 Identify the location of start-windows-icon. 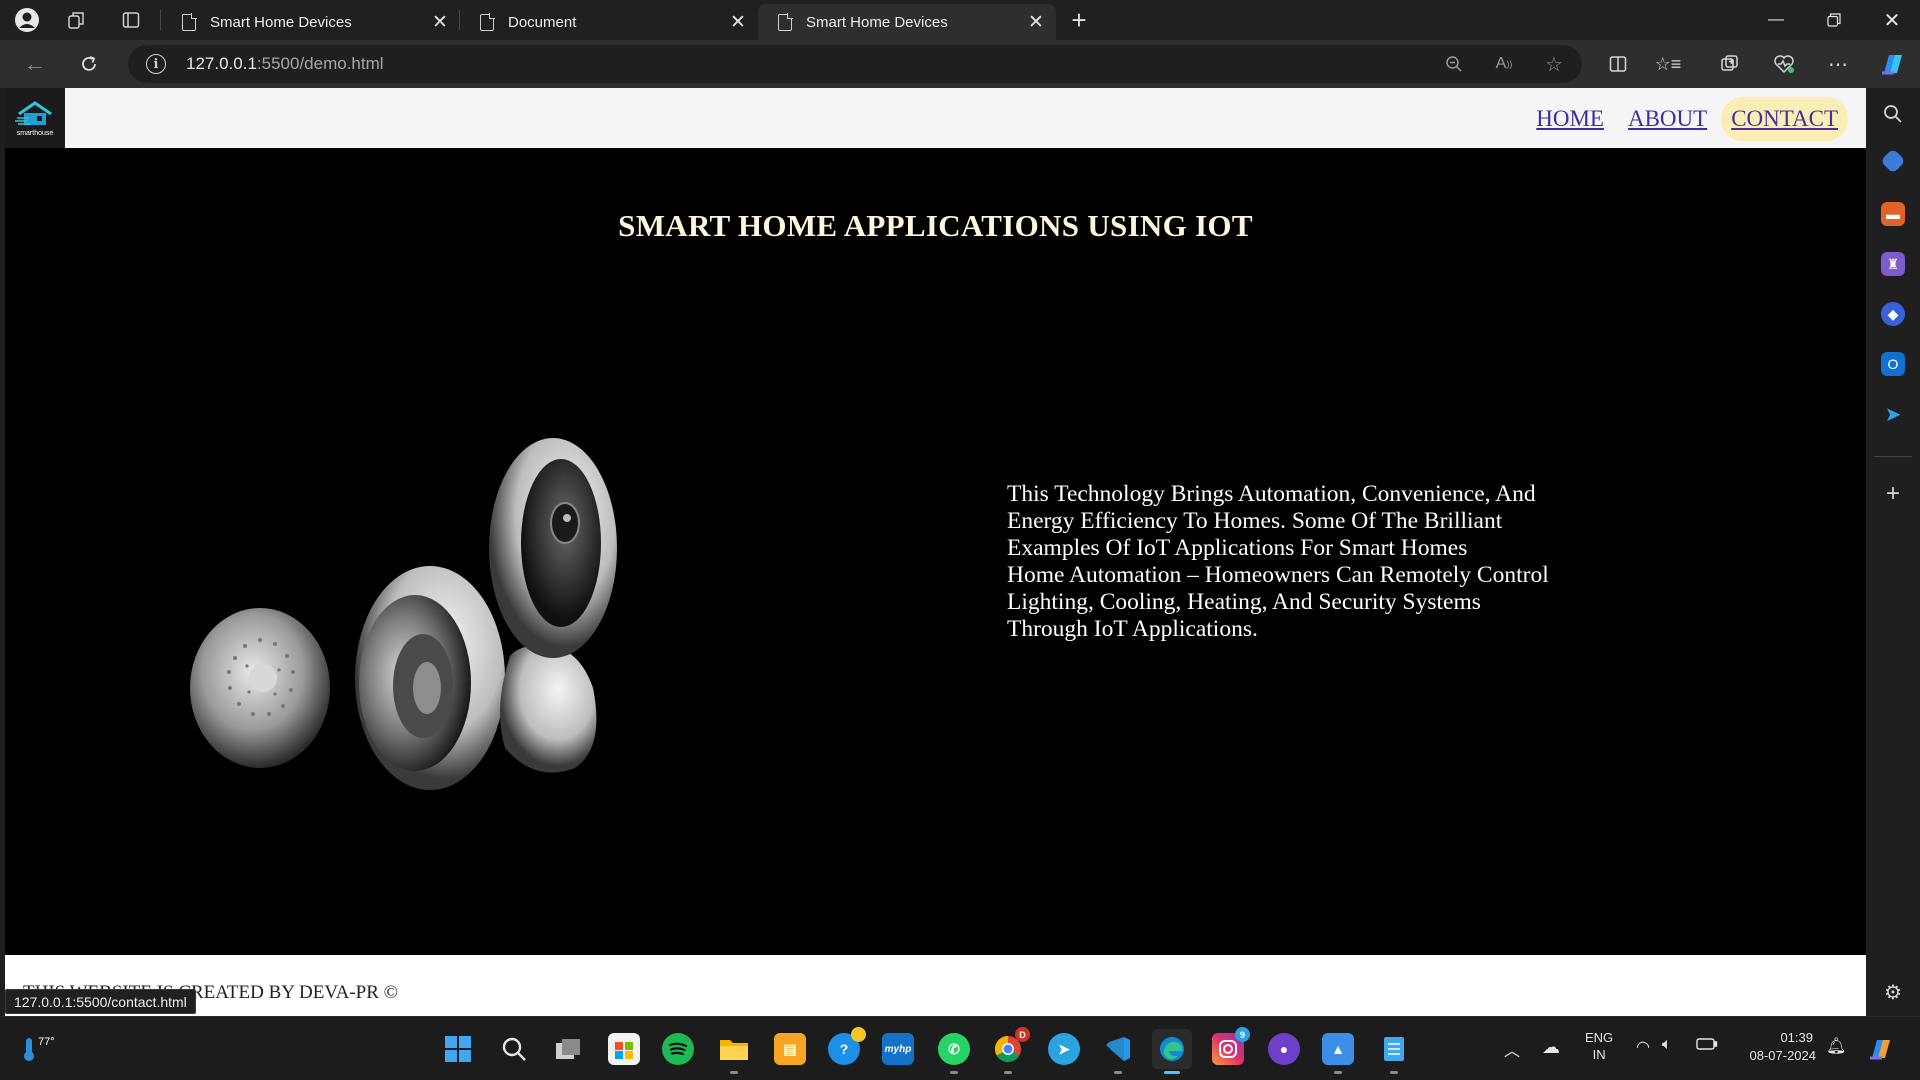
(458, 1049).